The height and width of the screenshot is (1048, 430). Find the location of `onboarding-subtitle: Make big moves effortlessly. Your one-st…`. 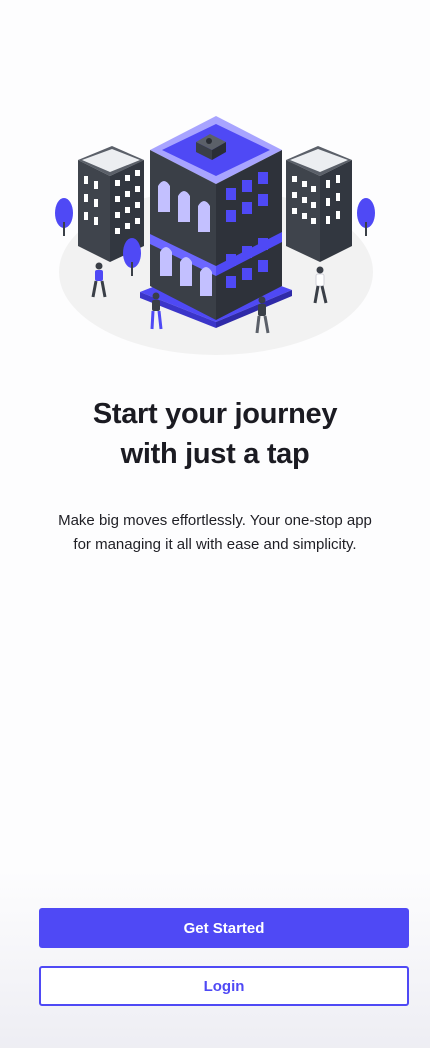

onboarding-subtitle: Make big moves effortlessly. Your one-st… is located at coordinates (215, 533).